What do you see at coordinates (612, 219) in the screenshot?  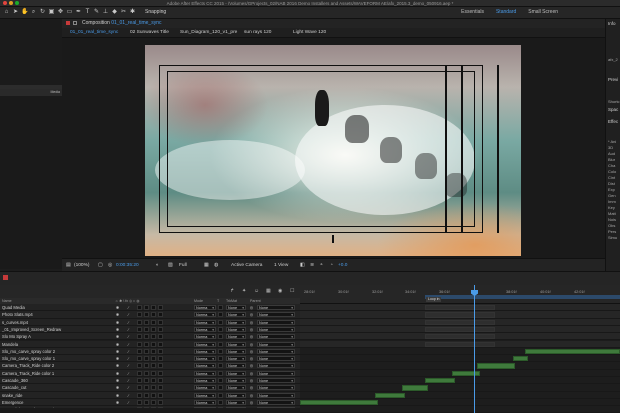 I see `effect-category: Nois` at bounding box center [612, 219].